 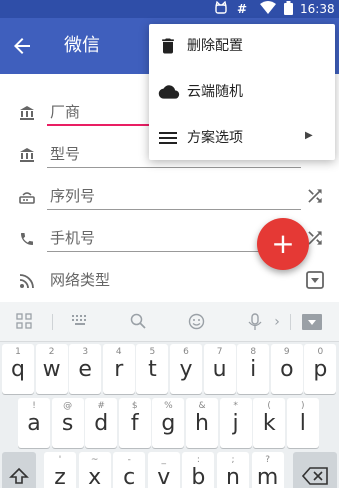 What do you see at coordinates (134, 423) in the screenshot?
I see `key-f: $ f` at bounding box center [134, 423].